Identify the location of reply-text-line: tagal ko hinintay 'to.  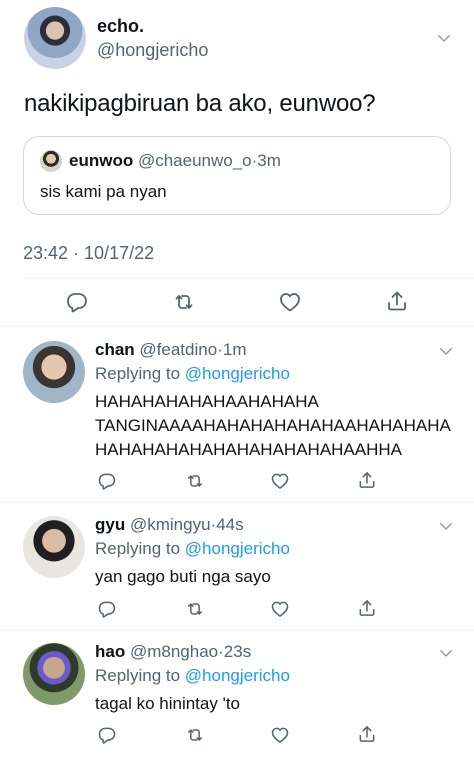
(168, 703).